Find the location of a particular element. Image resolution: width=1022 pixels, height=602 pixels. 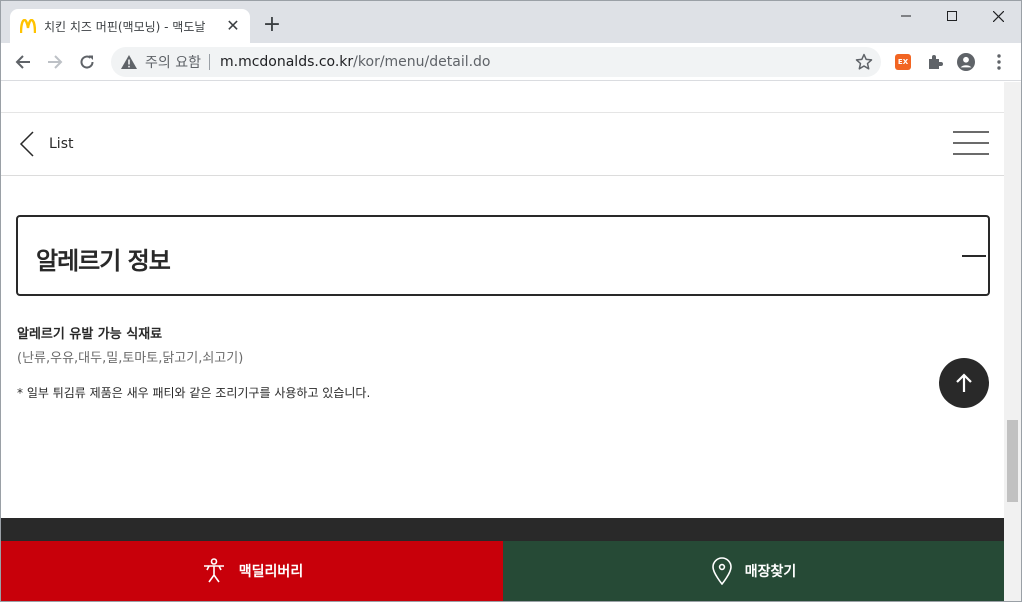

minimize-icon is located at coordinates (906, 16).